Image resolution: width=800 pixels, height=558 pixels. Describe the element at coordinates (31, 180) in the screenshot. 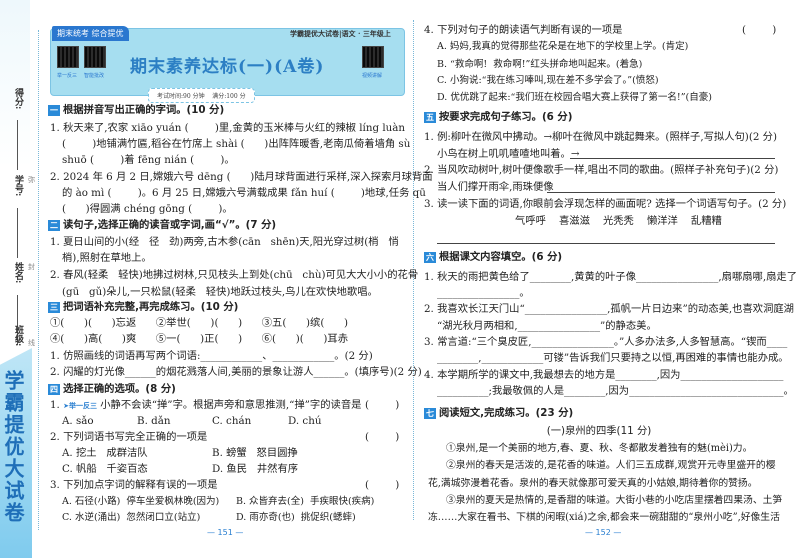

I see `seal-mark: 弥` at that location.